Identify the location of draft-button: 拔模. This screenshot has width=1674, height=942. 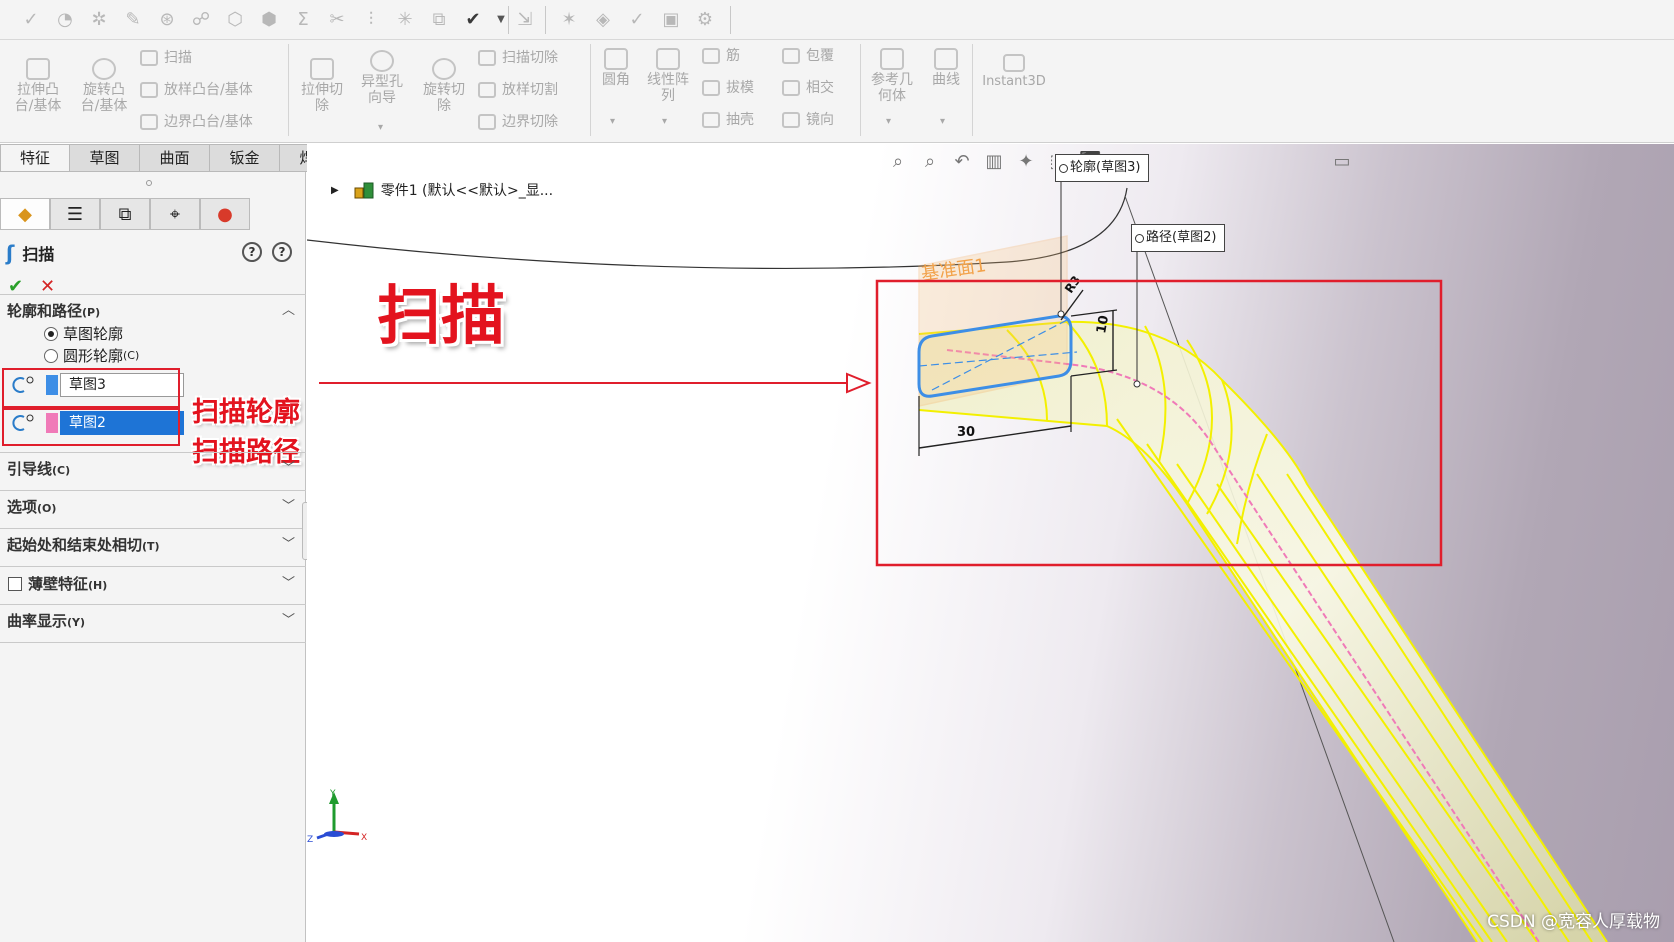
(728, 88).